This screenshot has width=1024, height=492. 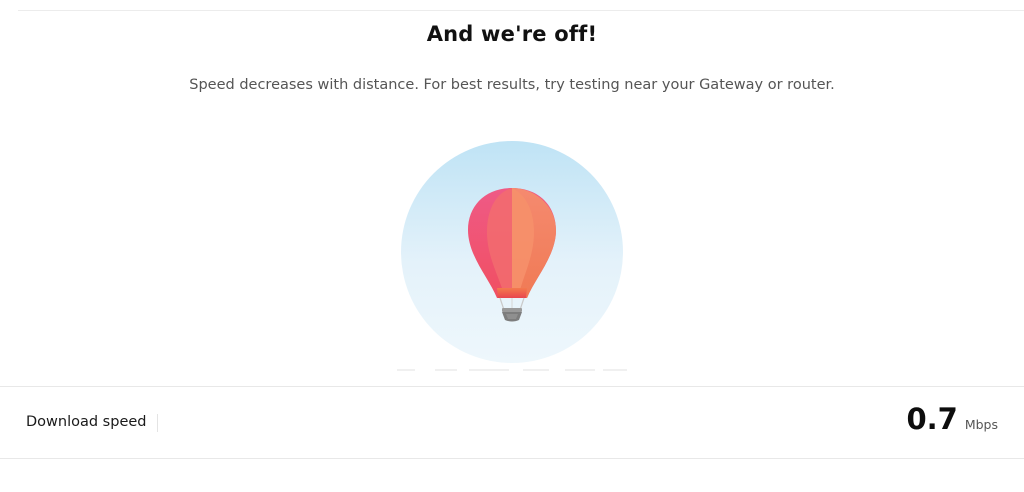 What do you see at coordinates (157, 423) in the screenshot?
I see `label-divider` at bounding box center [157, 423].